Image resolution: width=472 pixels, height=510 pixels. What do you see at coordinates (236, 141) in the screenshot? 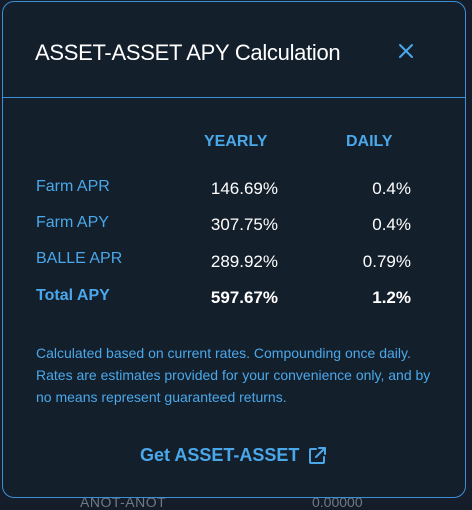
I see `column-header-yearly: YEARLY` at bounding box center [236, 141].